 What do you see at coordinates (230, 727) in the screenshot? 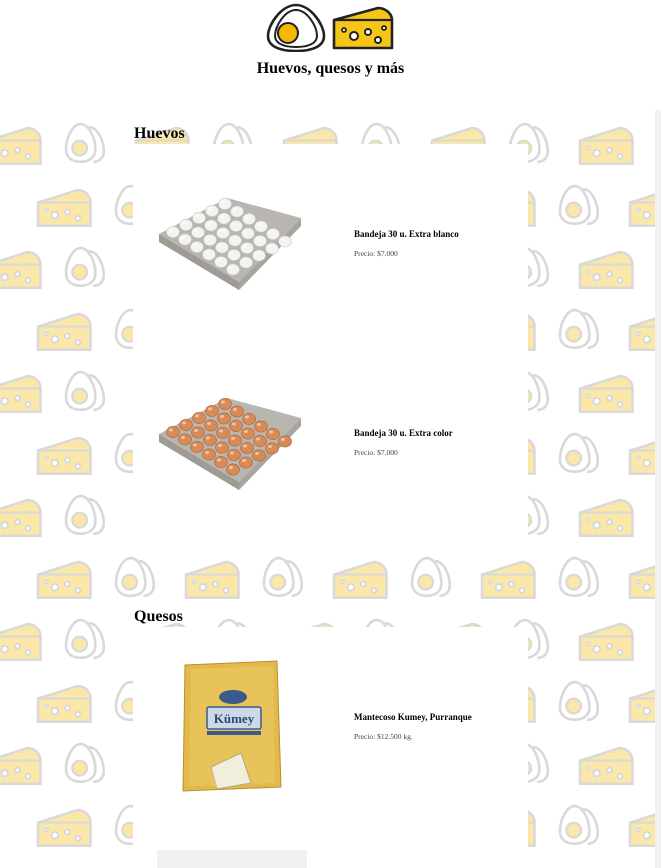
I see `kumey-cheese-image: Kümey` at bounding box center [230, 727].